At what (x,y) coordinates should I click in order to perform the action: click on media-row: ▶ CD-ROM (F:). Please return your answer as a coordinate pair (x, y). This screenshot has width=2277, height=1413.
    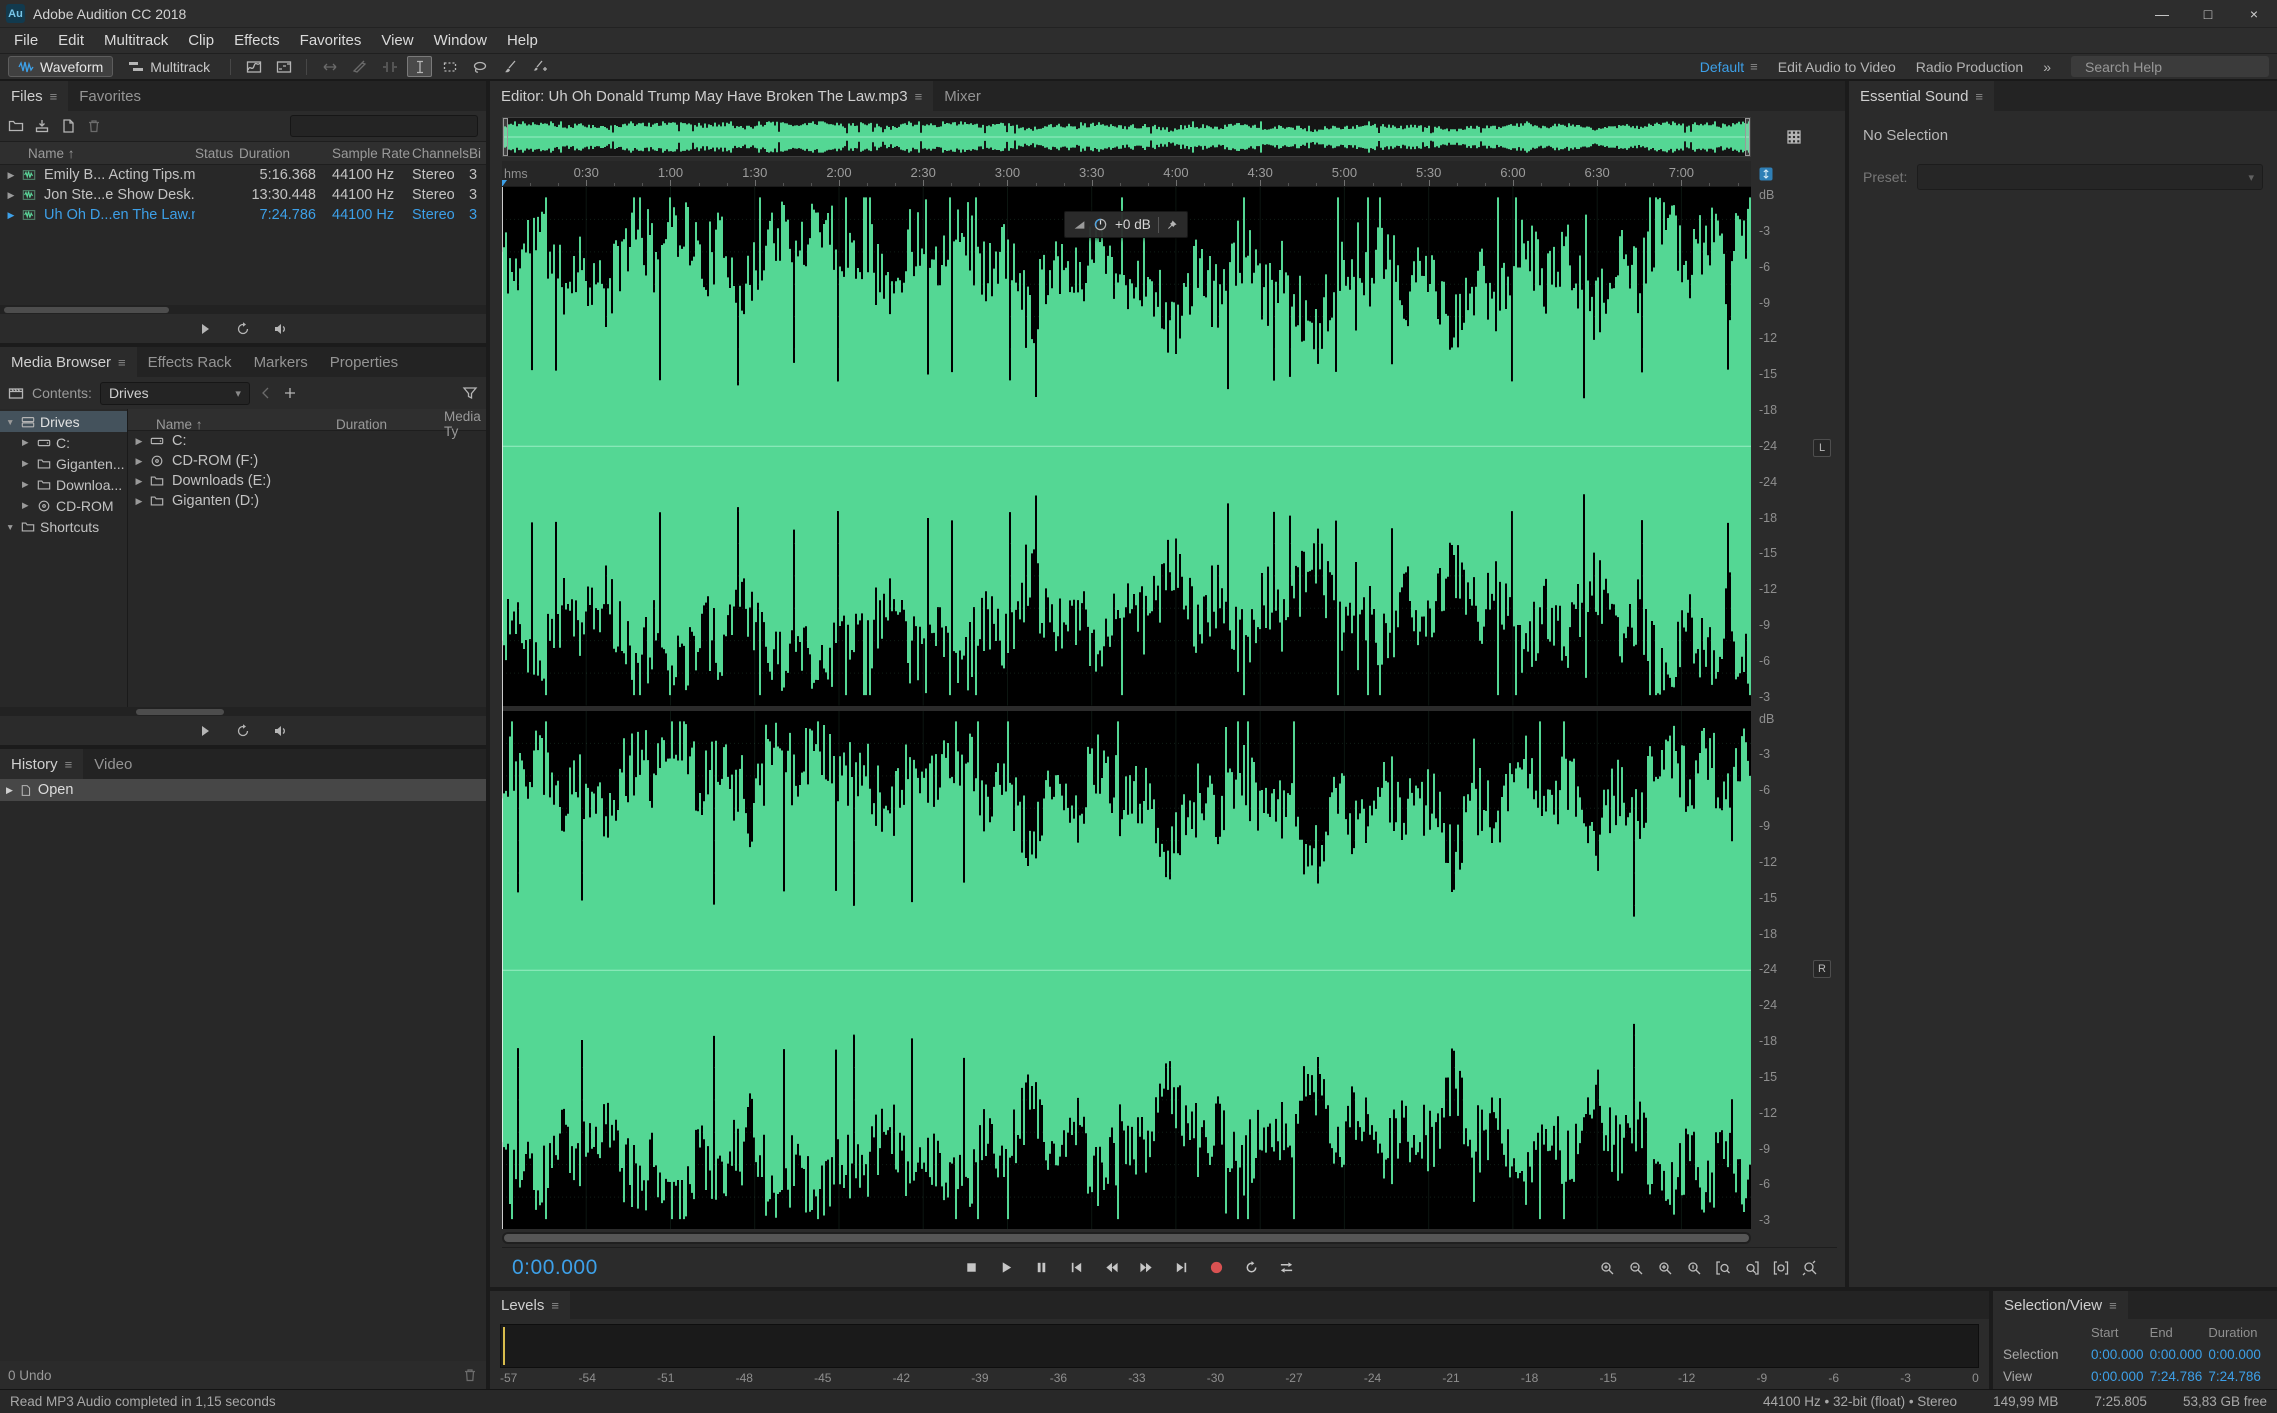
    Looking at the image, I should click on (307, 461).